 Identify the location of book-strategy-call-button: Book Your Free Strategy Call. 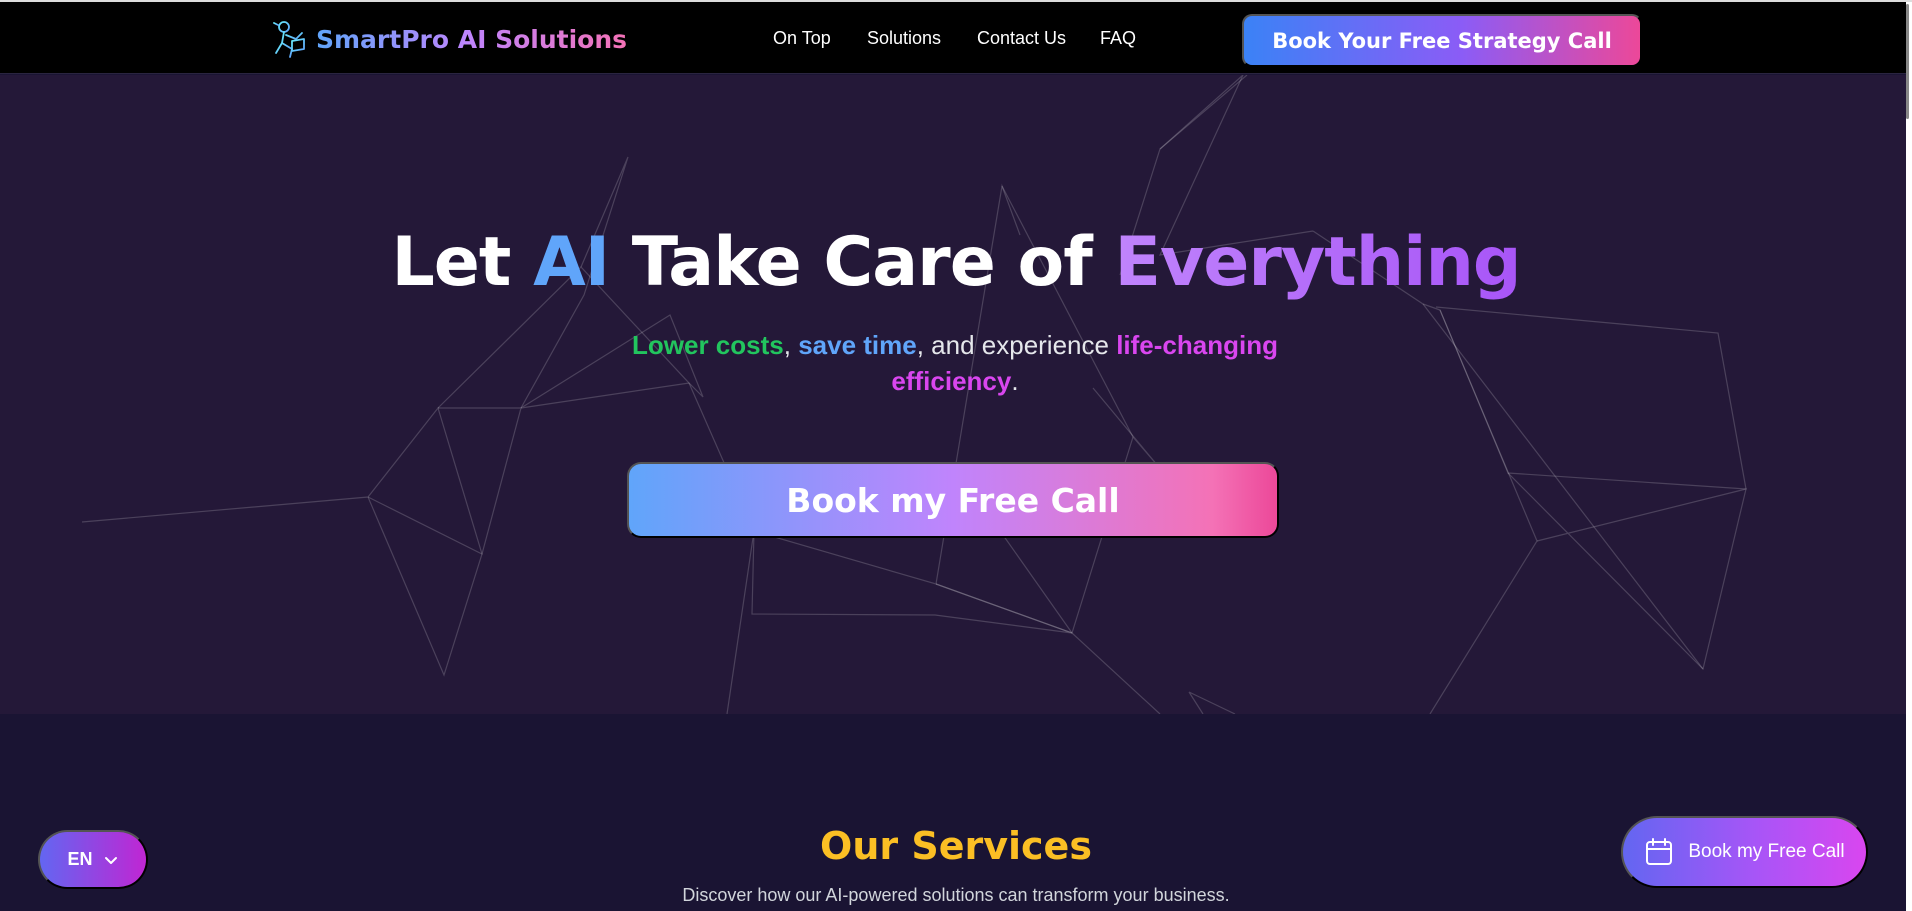
(1442, 40).